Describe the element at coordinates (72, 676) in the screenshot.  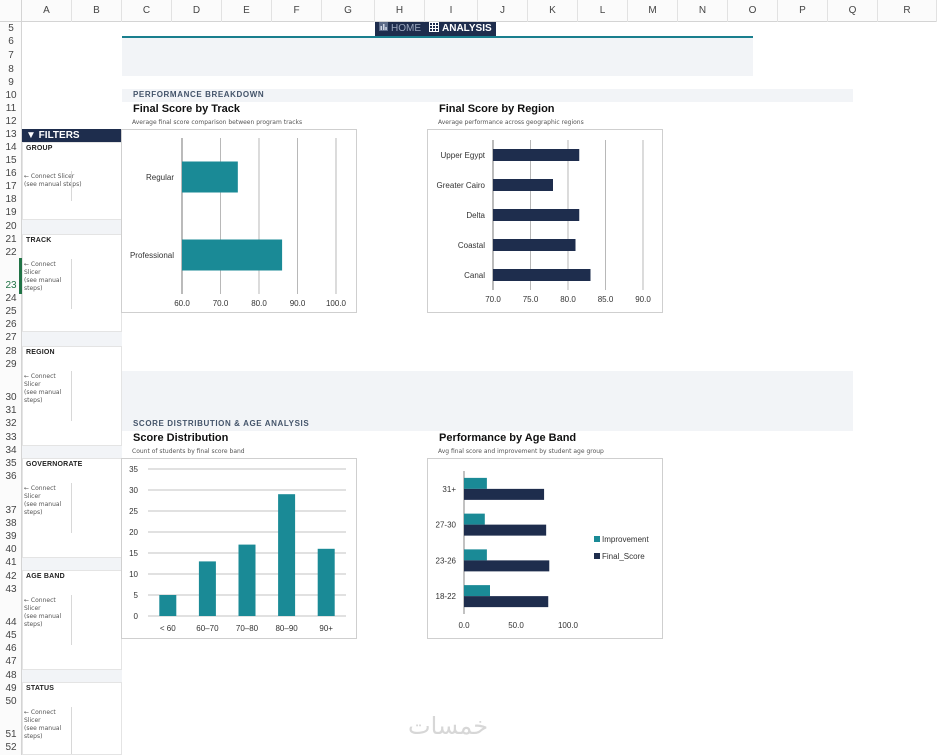
I see `filter-spacer` at that location.